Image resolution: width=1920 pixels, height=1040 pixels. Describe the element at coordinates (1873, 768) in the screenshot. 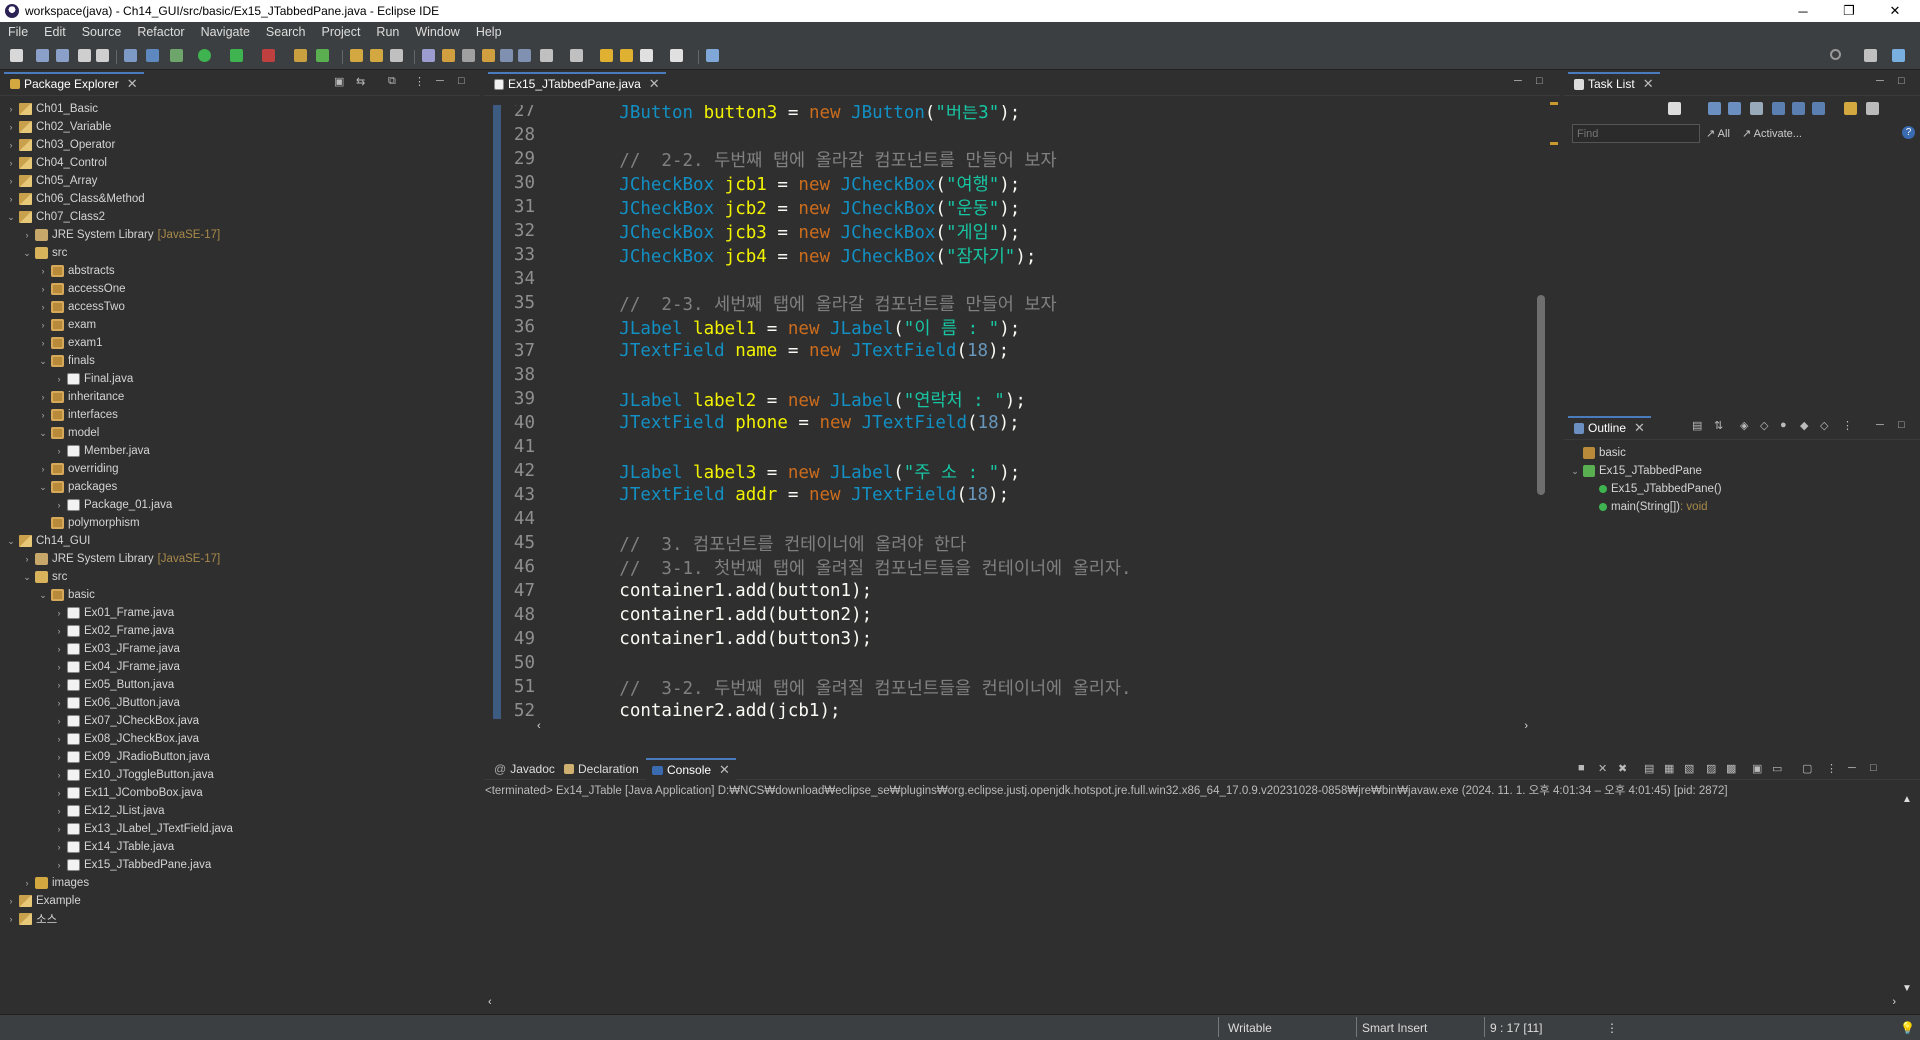

I see `maximize-view-icon: □` at that location.